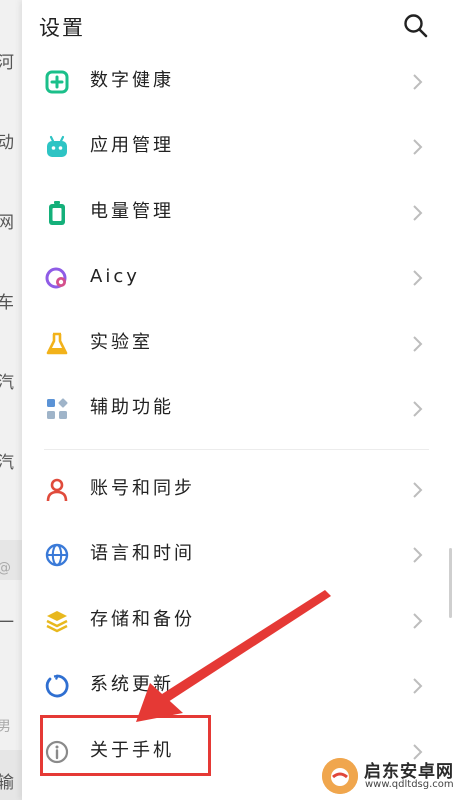  What do you see at coordinates (115, 276) in the screenshot?
I see `settings-item-label: Aicy` at bounding box center [115, 276].